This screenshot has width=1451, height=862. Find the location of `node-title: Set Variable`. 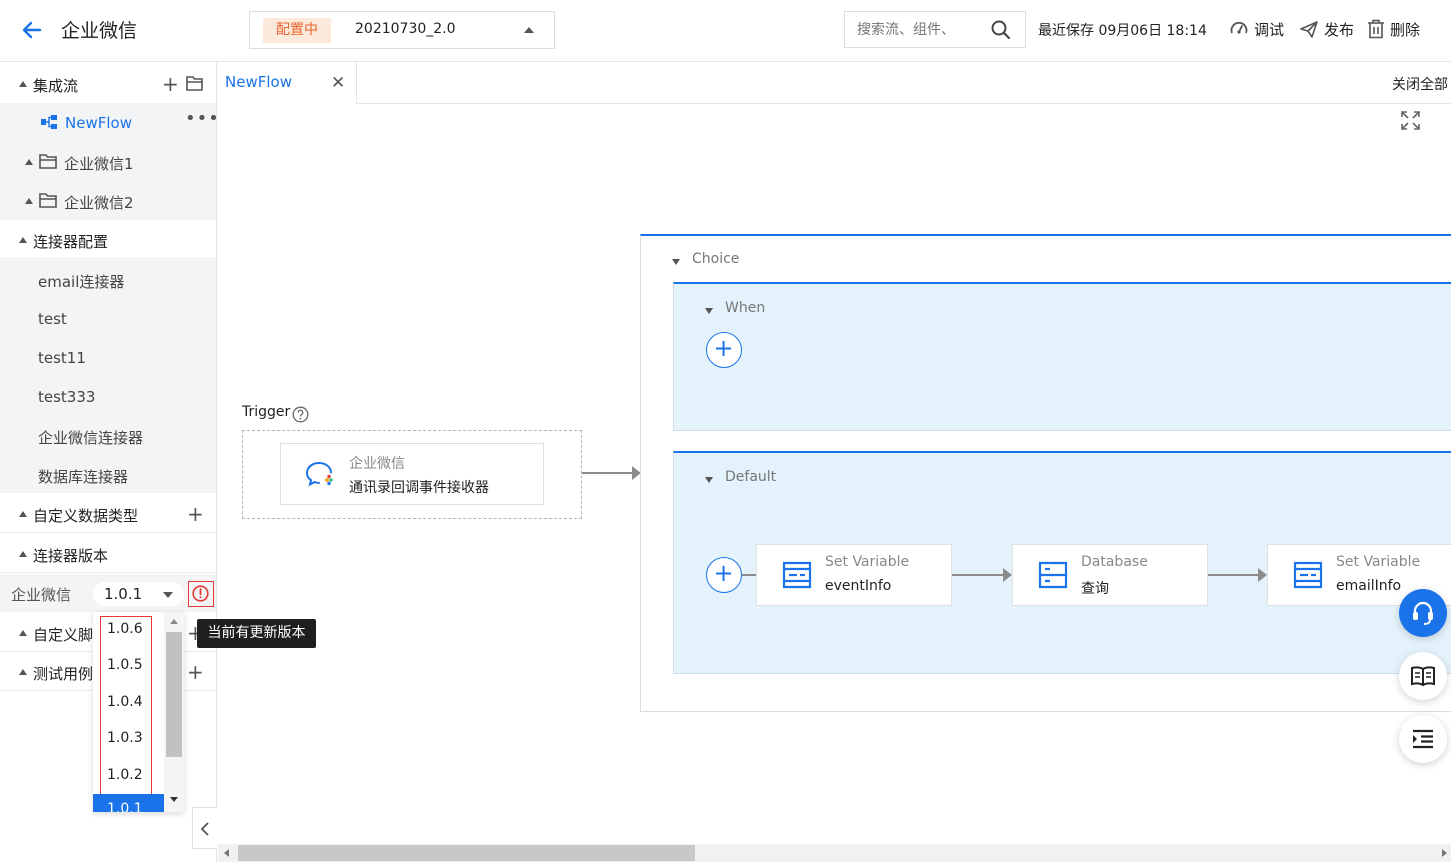

node-title: Set Variable is located at coordinates (1378, 562).